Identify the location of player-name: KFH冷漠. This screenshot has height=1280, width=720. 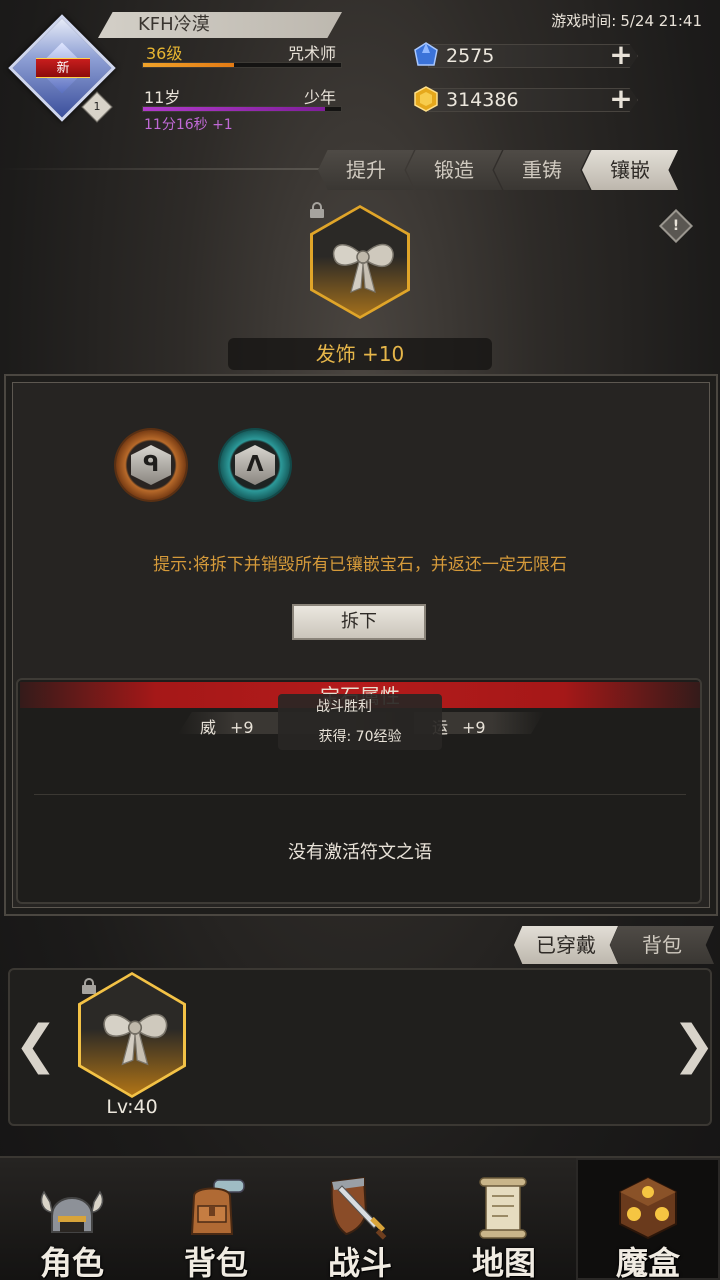
(220, 25).